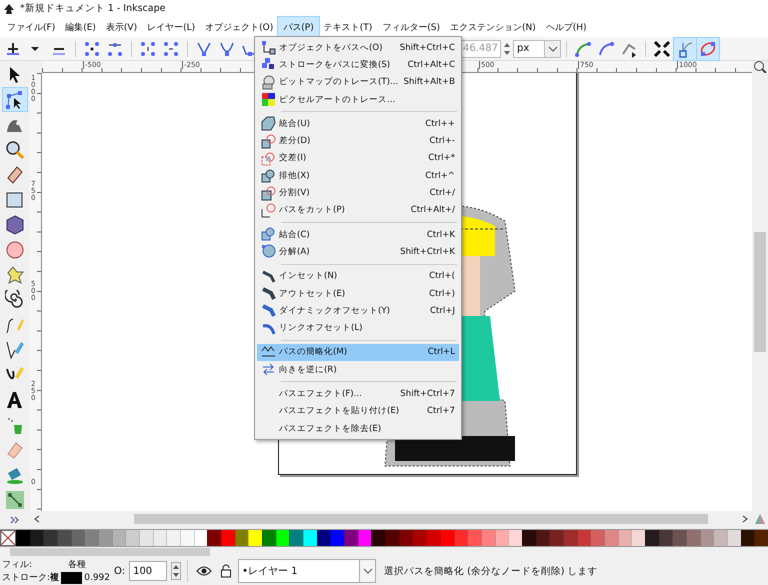 The width and height of the screenshot is (768, 585). Describe the element at coordinates (662, 49) in the screenshot. I see `transform-handles-icon` at that location.